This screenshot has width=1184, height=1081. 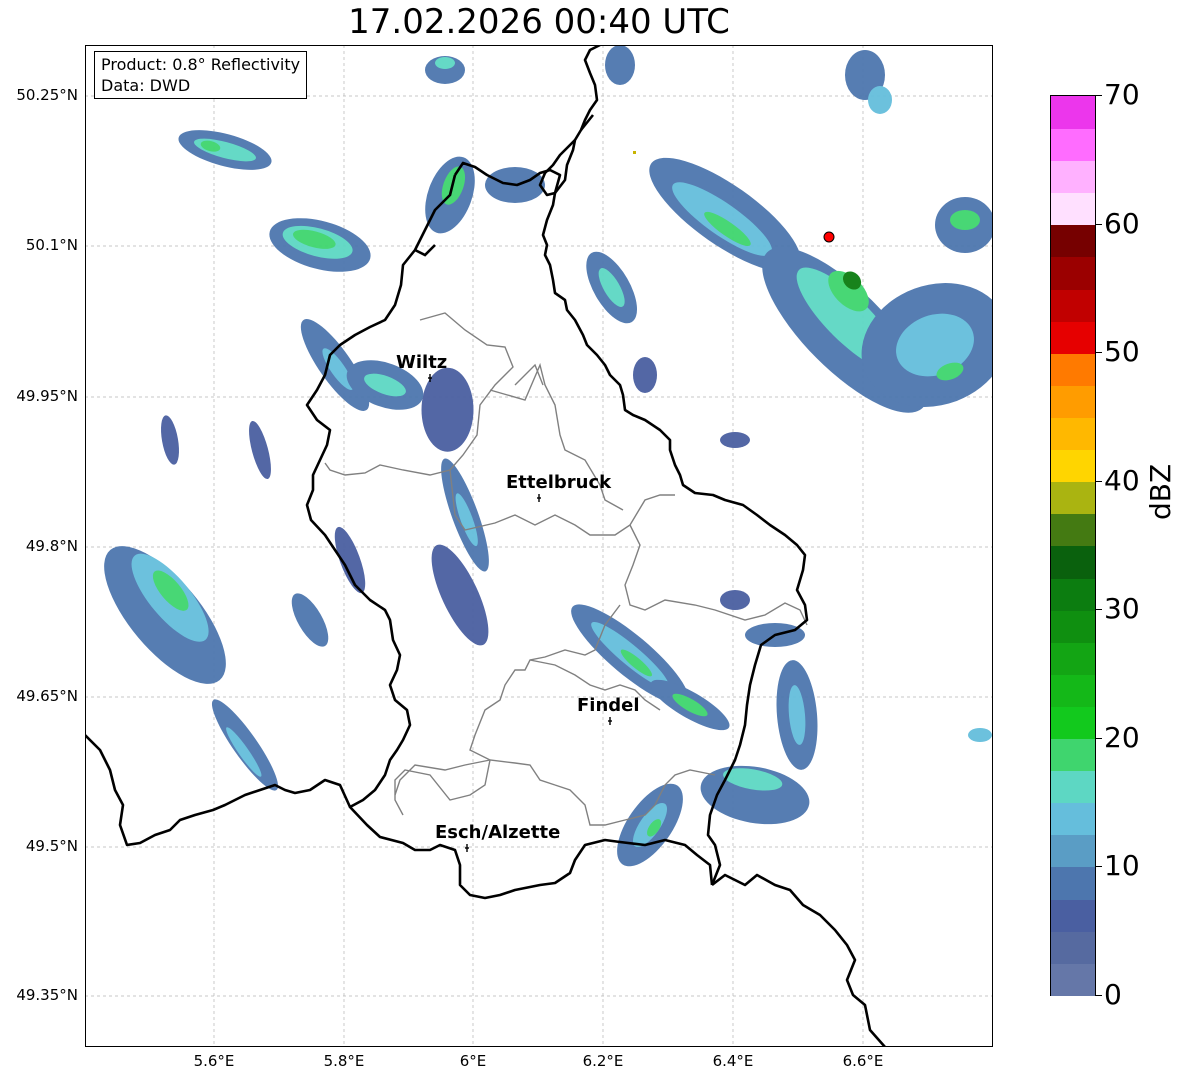 I want to click on lon-tick: 6.6°E, so click(x=863, y=1061).